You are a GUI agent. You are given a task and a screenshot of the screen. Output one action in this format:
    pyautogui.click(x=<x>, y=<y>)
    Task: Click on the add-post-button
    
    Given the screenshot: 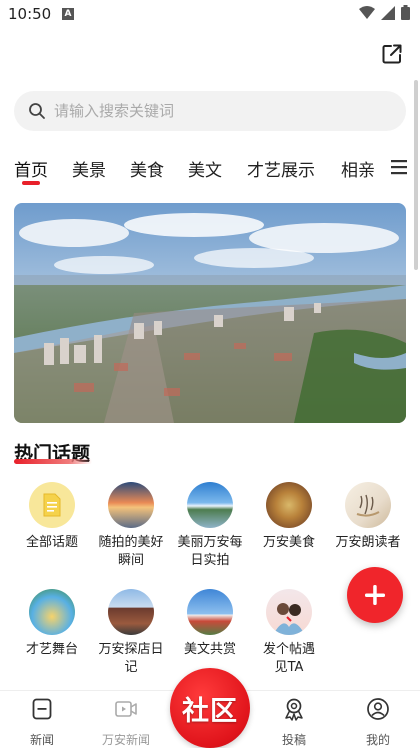 What is the action you would take?
    pyautogui.click(x=375, y=595)
    